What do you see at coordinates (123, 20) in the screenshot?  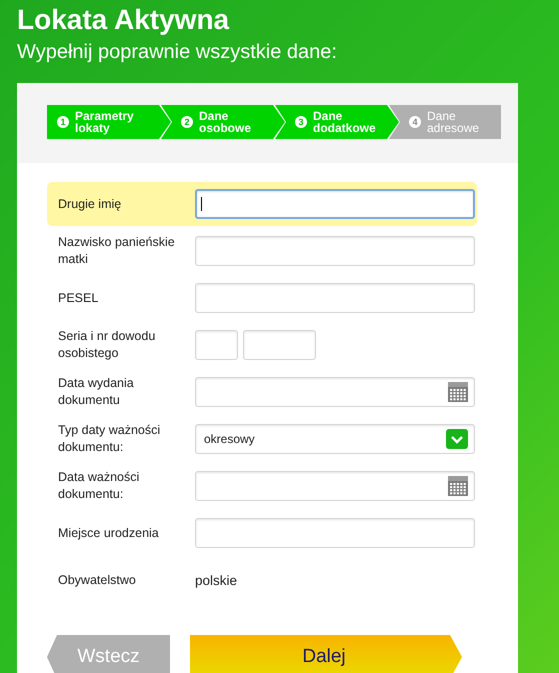 I see `page-title: Lokata Aktywna` at bounding box center [123, 20].